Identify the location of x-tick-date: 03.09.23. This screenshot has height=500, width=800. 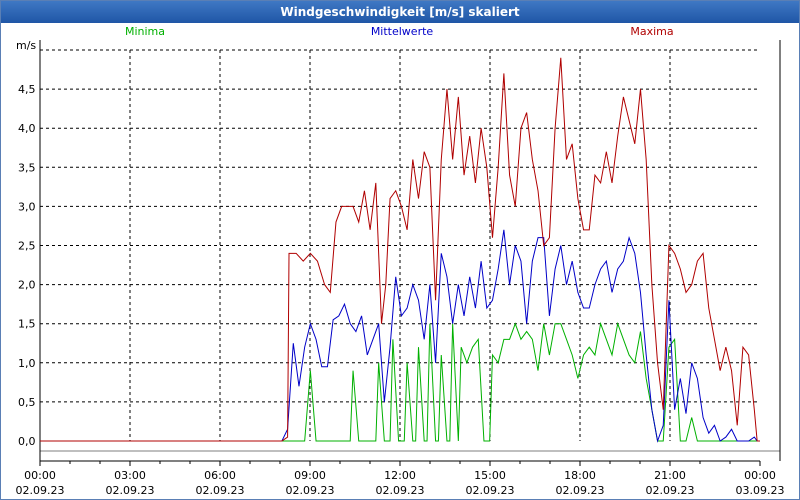
(760, 490).